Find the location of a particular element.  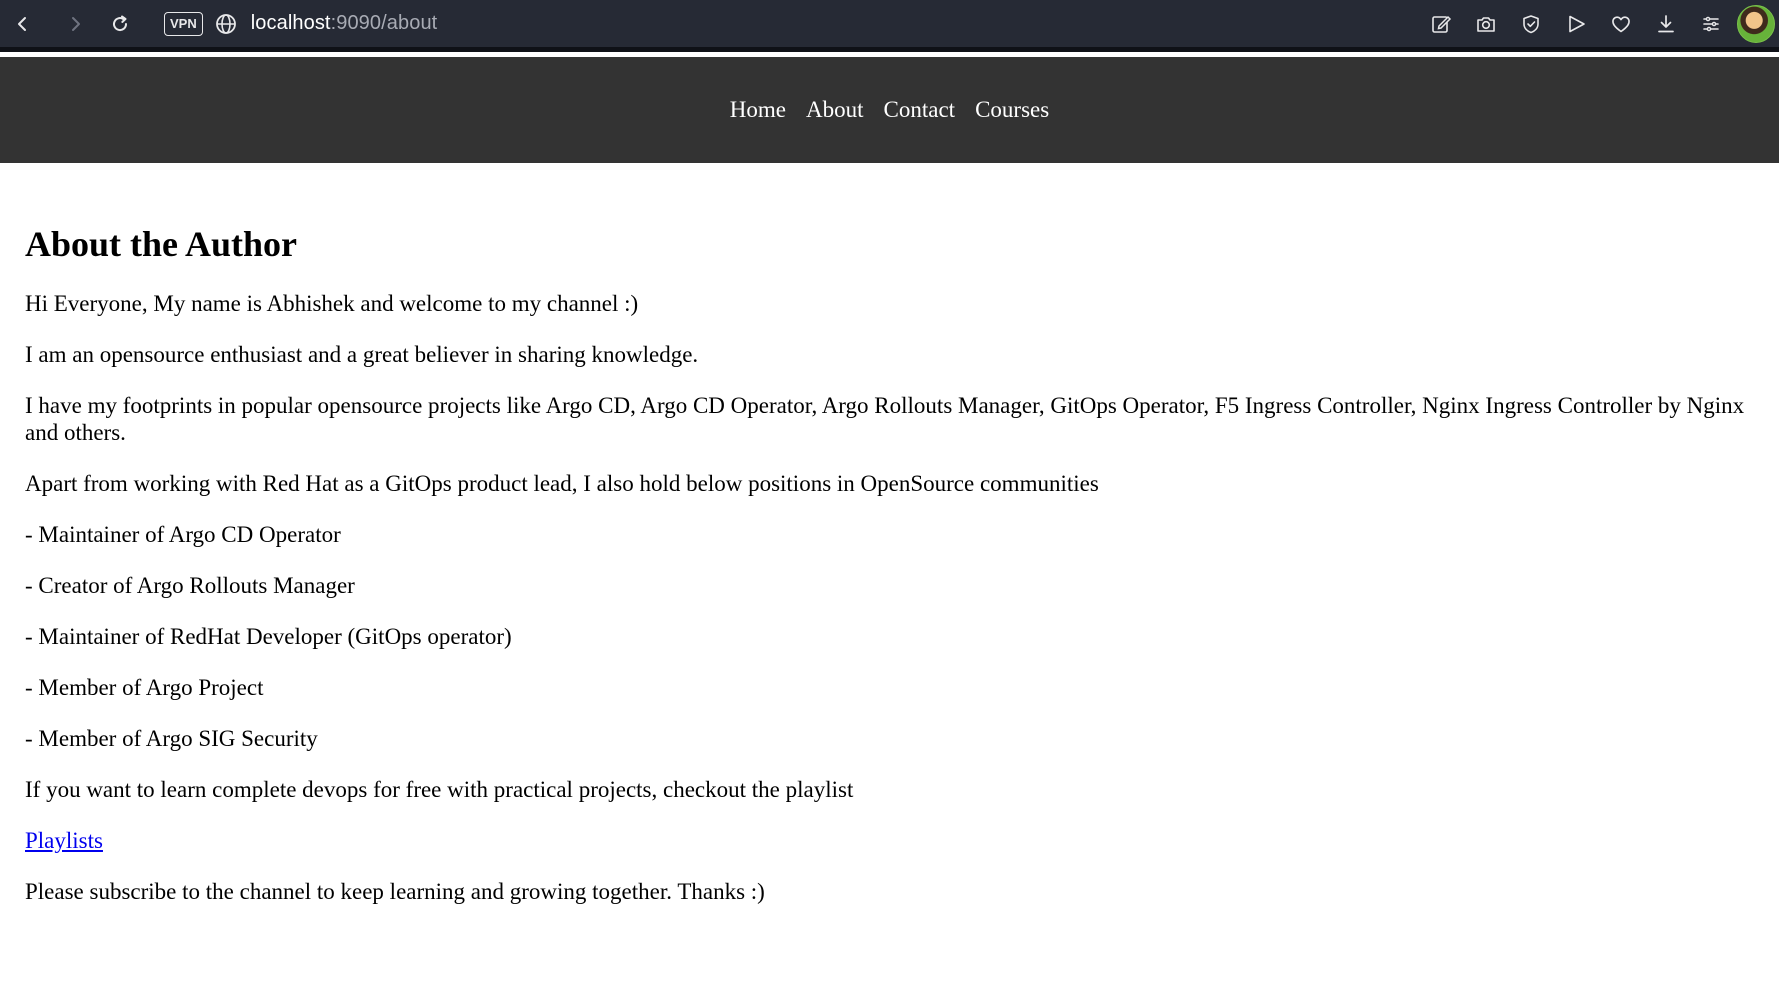

forward-button is located at coordinates (76, 24).